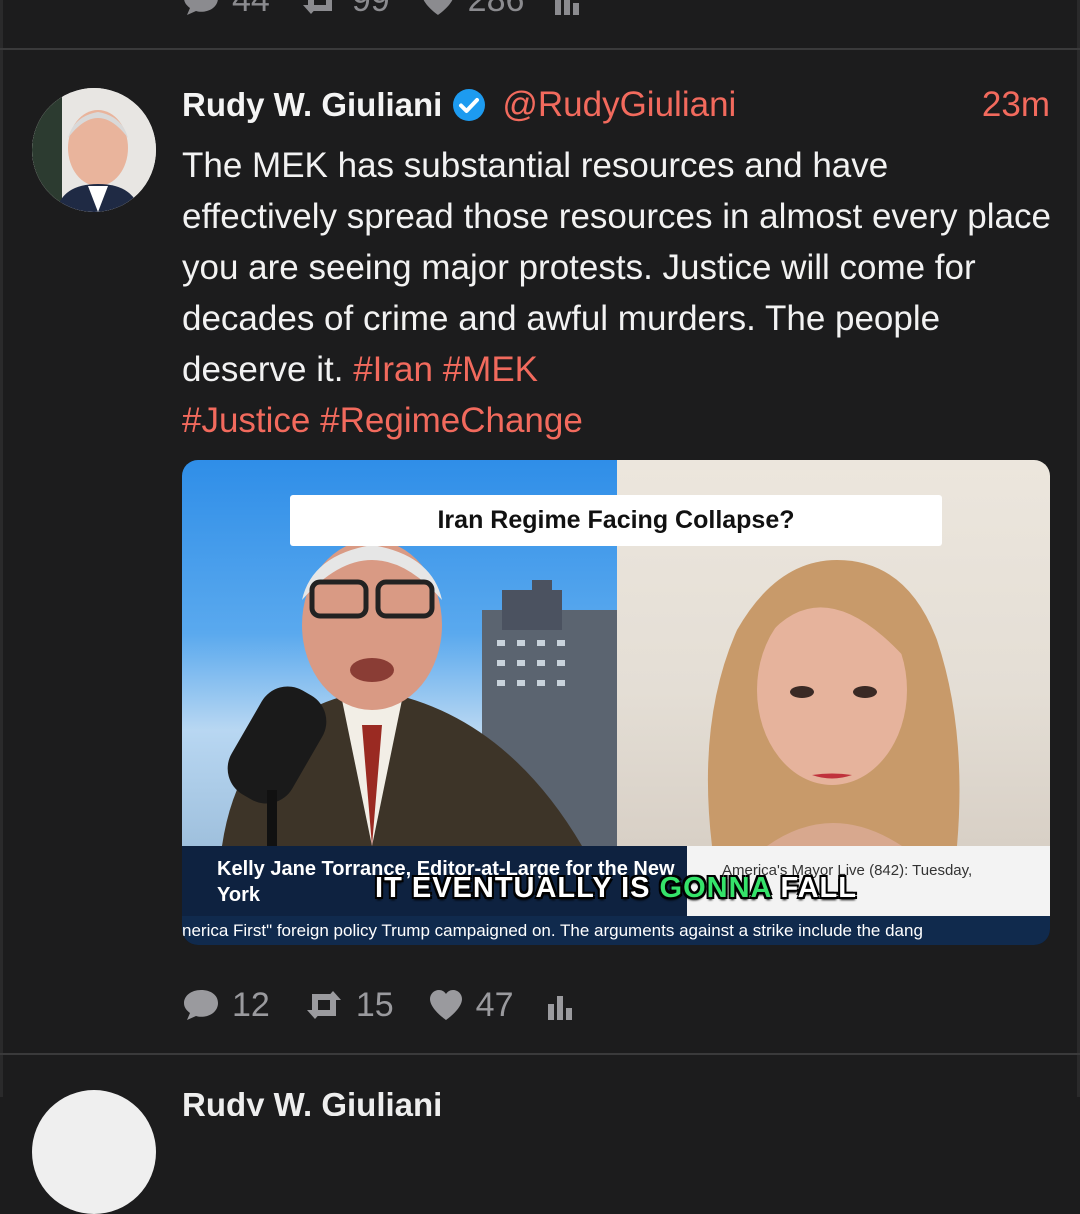 The height and width of the screenshot is (1214, 1080). Describe the element at coordinates (469, 105) in the screenshot. I see `verified-badge-icon` at that location.